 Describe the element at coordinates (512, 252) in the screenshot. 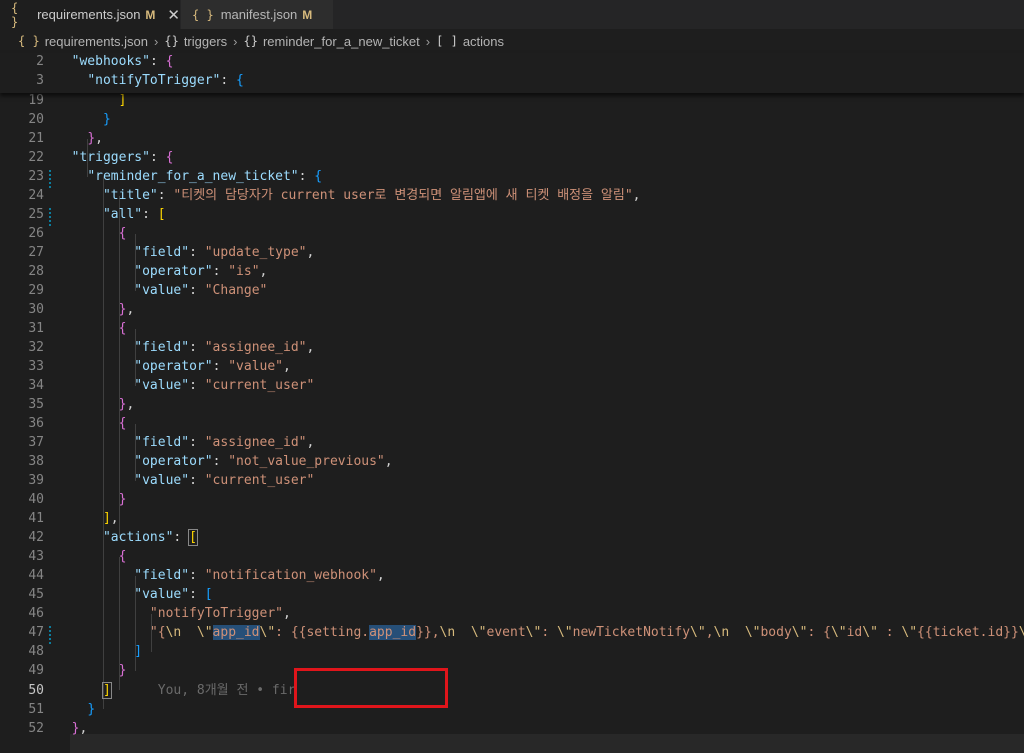

I see `code-line: 27 "field": "update_type",` at that location.